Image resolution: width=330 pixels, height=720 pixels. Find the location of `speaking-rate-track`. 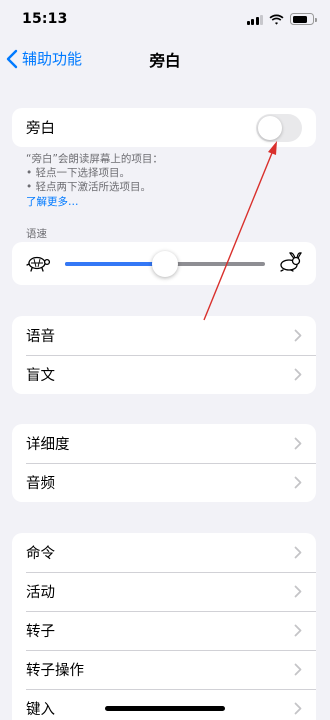

speaking-rate-track is located at coordinates (165, 264).